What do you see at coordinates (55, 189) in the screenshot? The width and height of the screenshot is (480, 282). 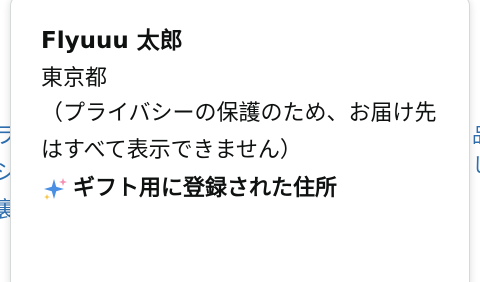 I see `sparkle-icon` at bounding box center [55, 189].